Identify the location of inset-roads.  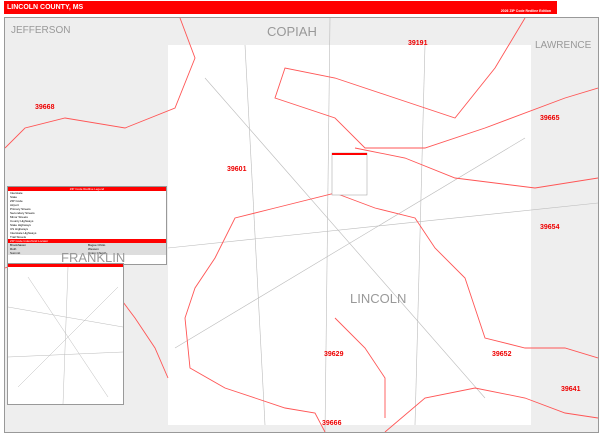
(65, 335).